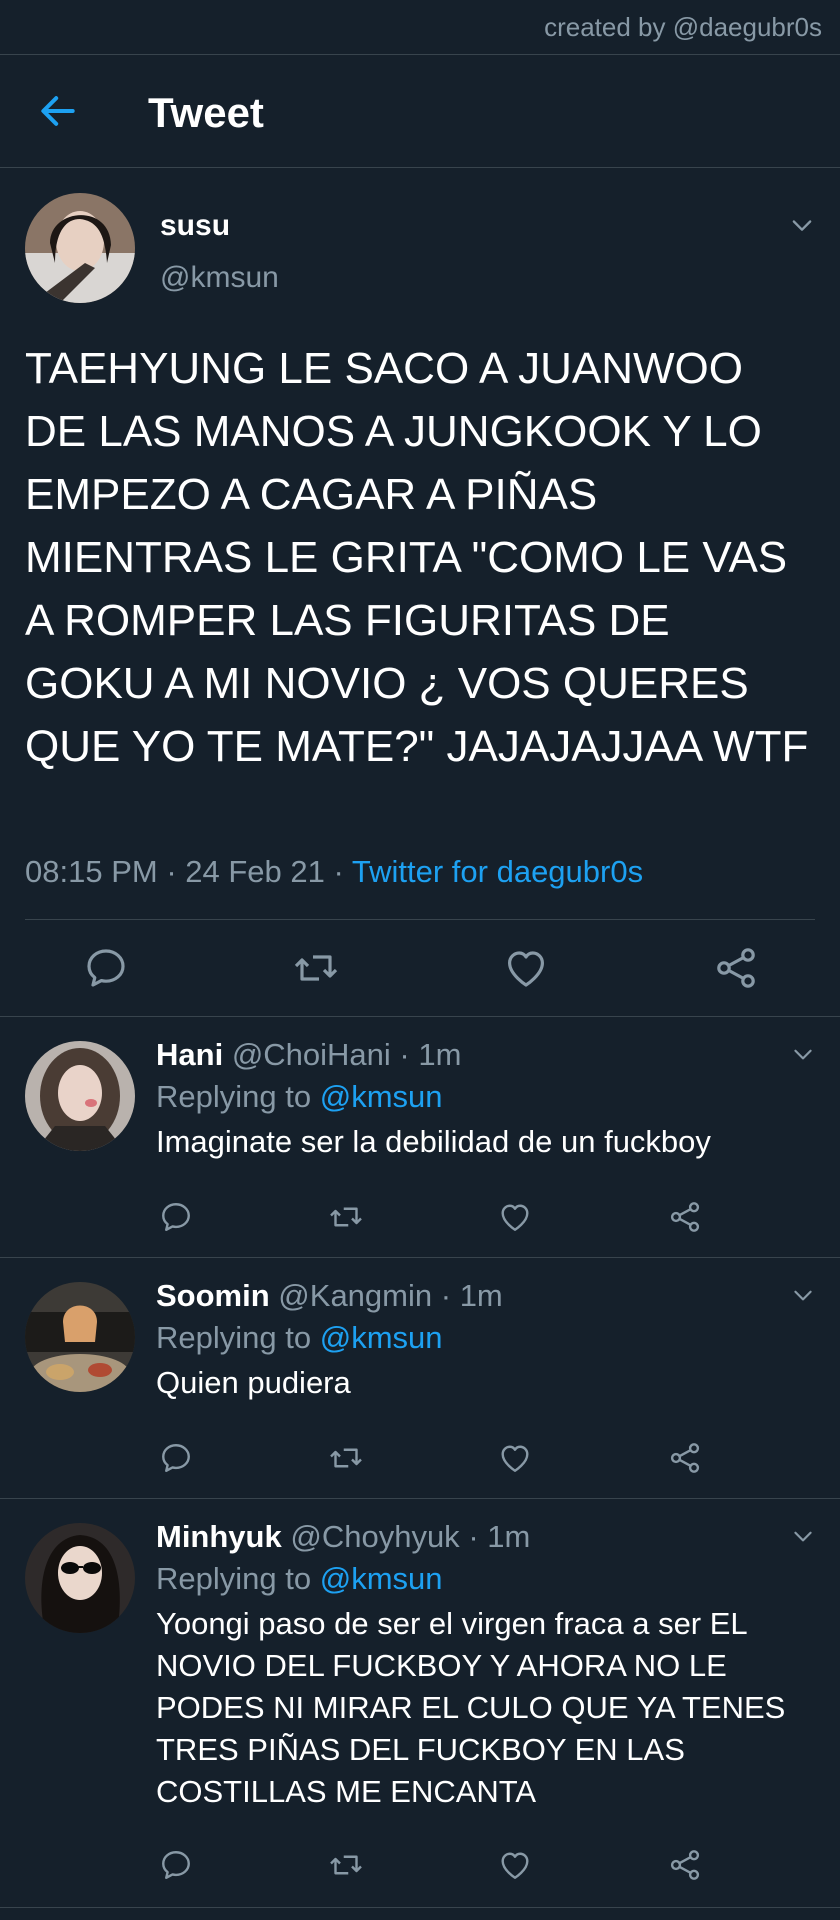 This screenshot has height=1920, width=840. Describe the element at coordinates (497, 871) in the screenshot. I see `tweet-source-link: Twitter for daegubr0s` at that location.